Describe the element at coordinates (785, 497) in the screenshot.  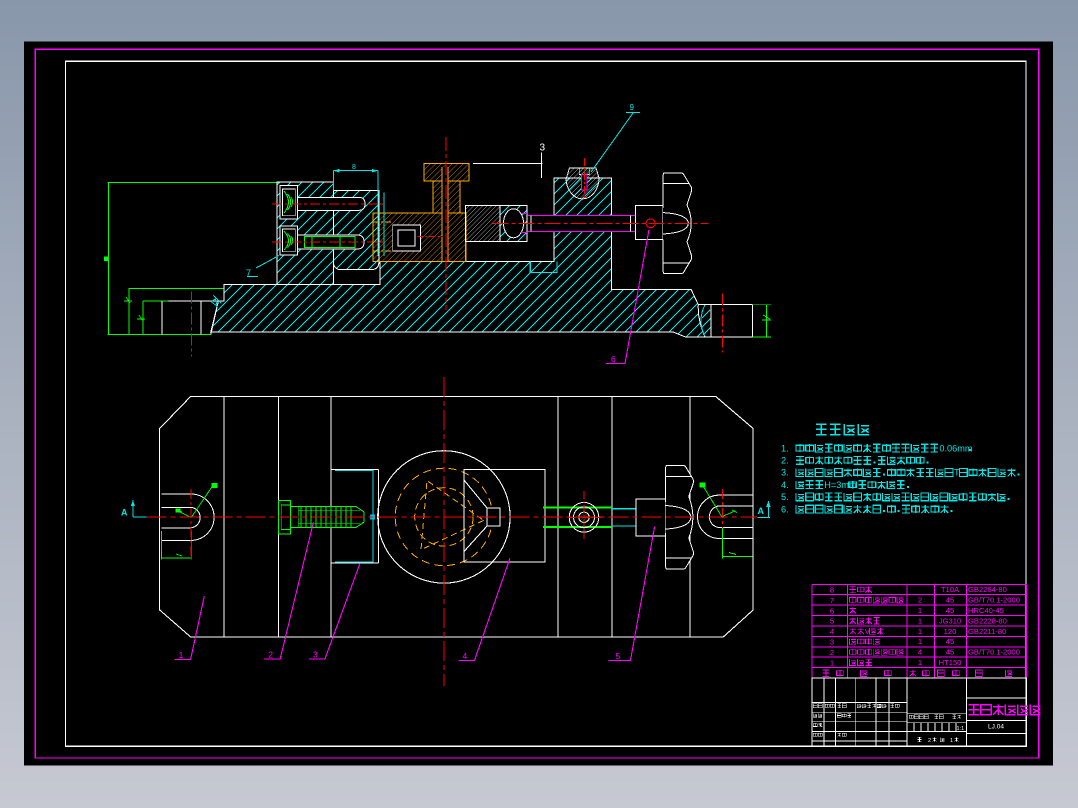
I see `svg-text: 5.` at that location.